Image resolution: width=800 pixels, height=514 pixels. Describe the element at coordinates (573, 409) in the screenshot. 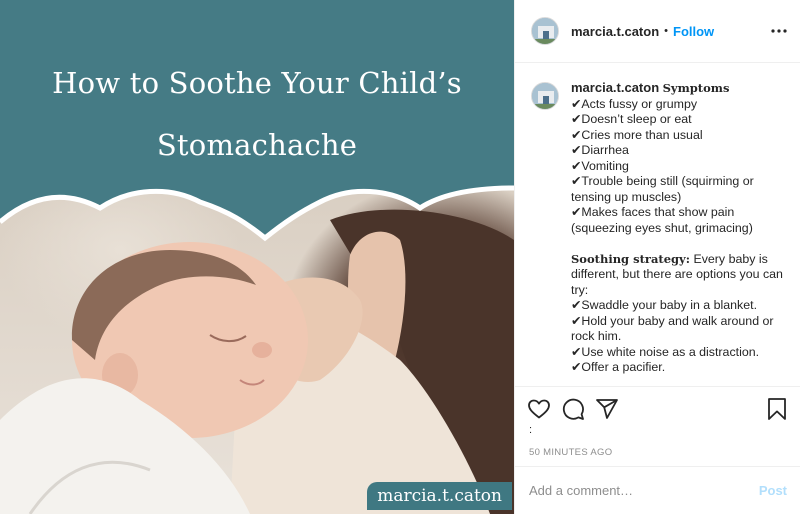

I see `comment-icon` at that location.